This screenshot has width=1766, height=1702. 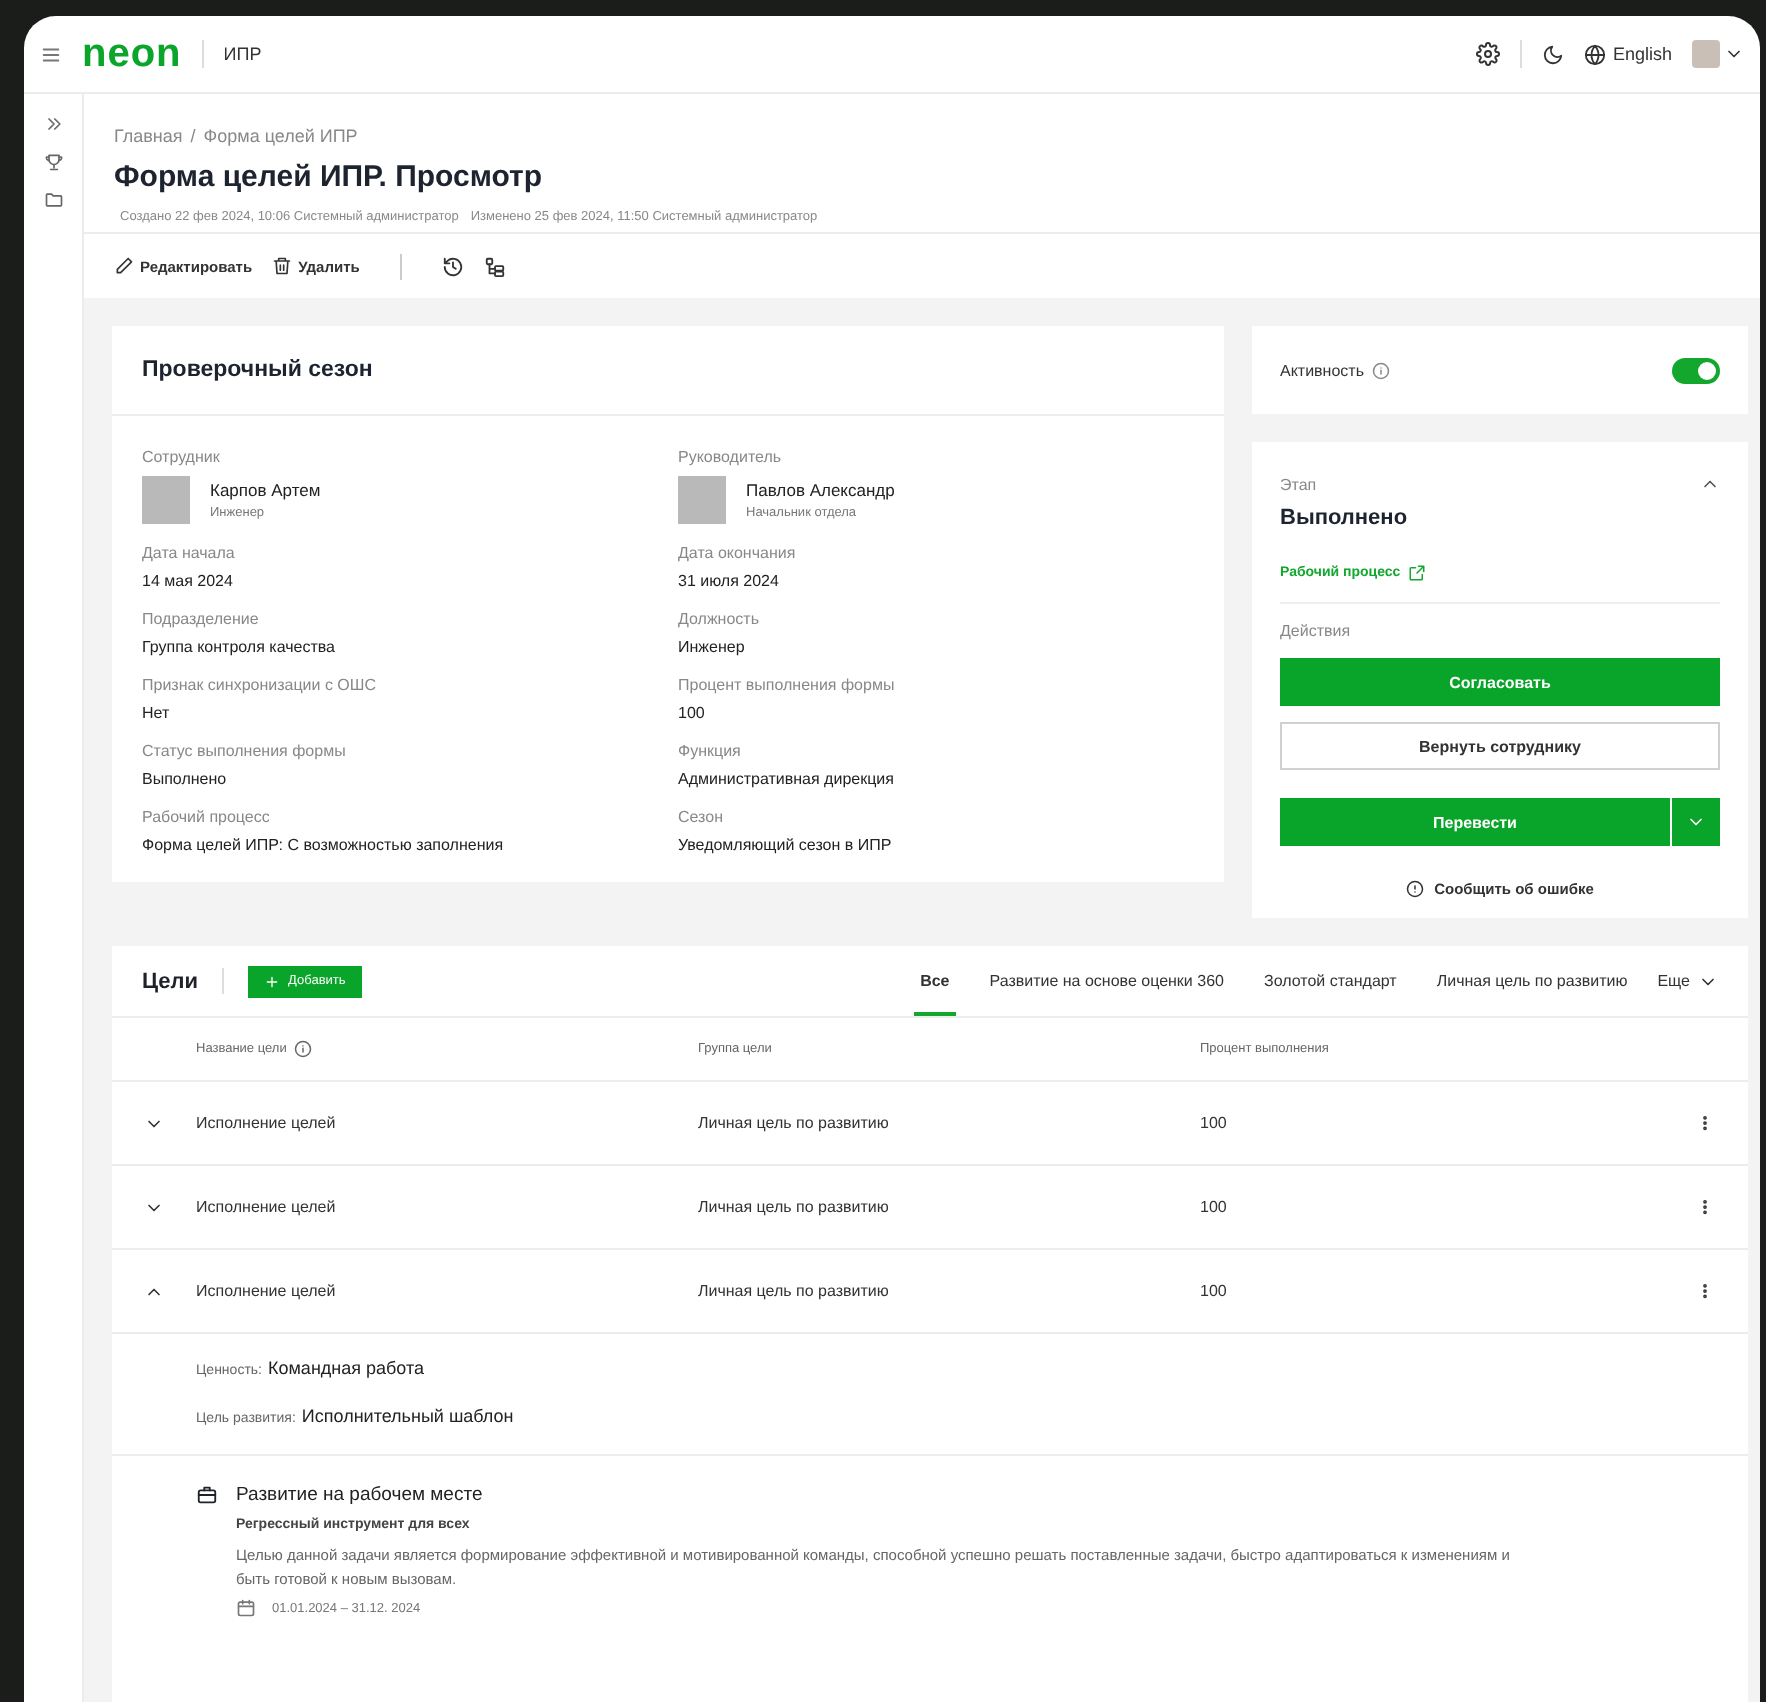 What do you see at coordinates (1345, 518) in the screenshot?
I see `stage-value: Выполнено` at bounding box center [1345, 518].